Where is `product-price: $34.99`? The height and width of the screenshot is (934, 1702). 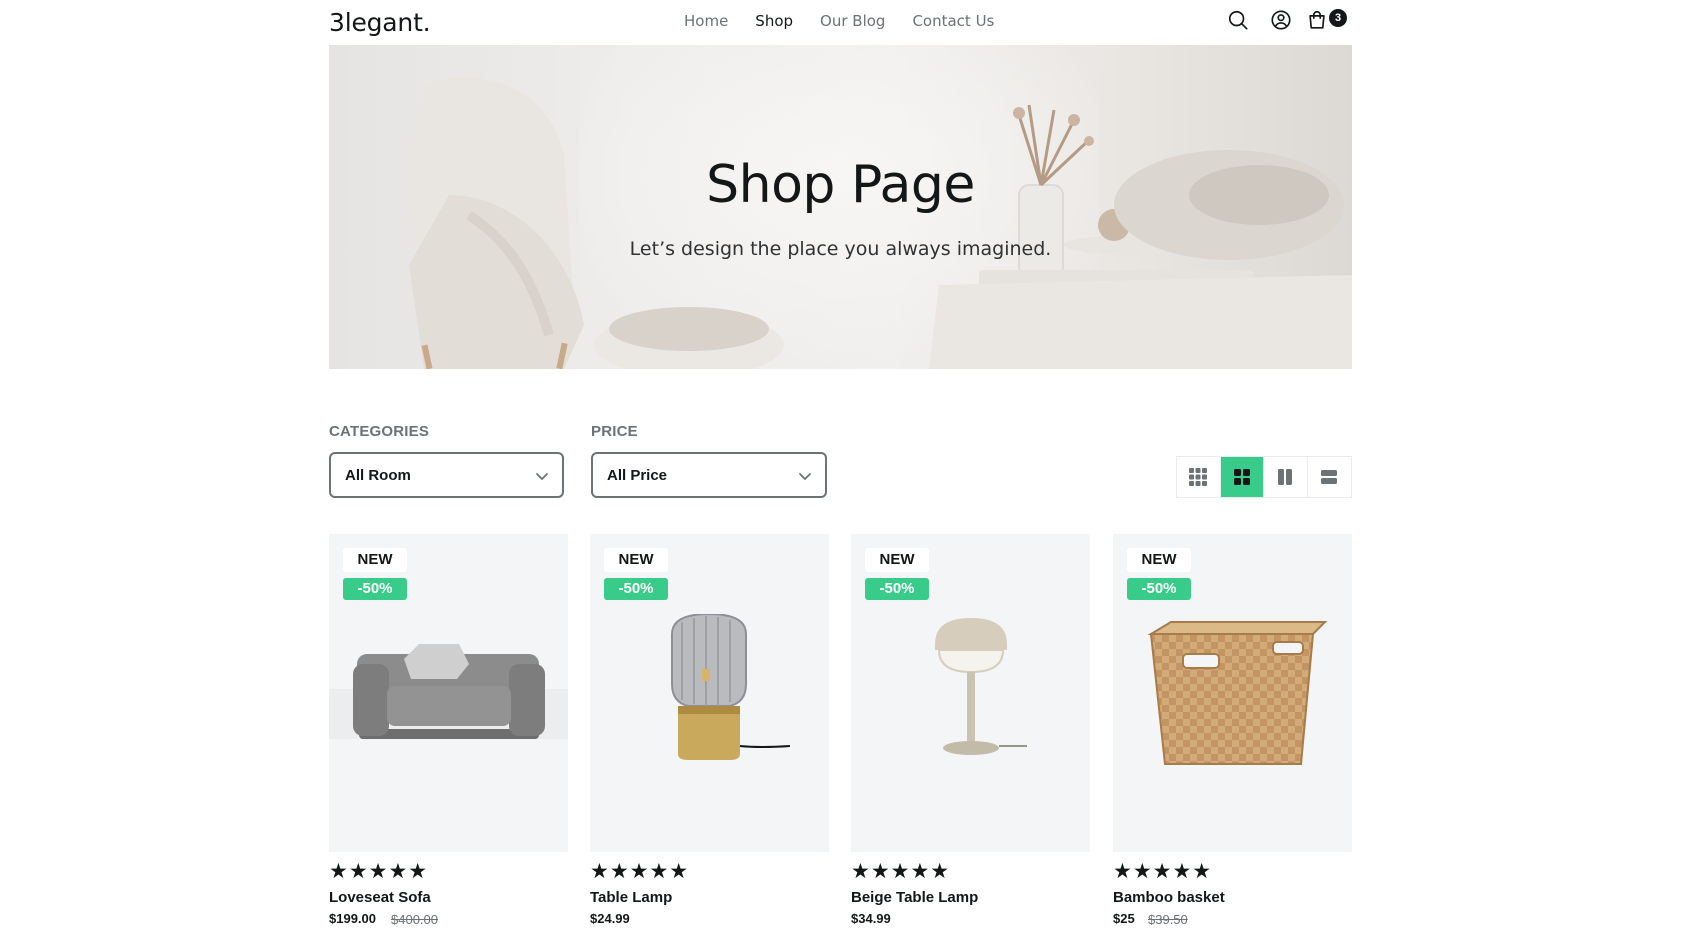 product-price: $34.99 is located at coordinates (871, 918).